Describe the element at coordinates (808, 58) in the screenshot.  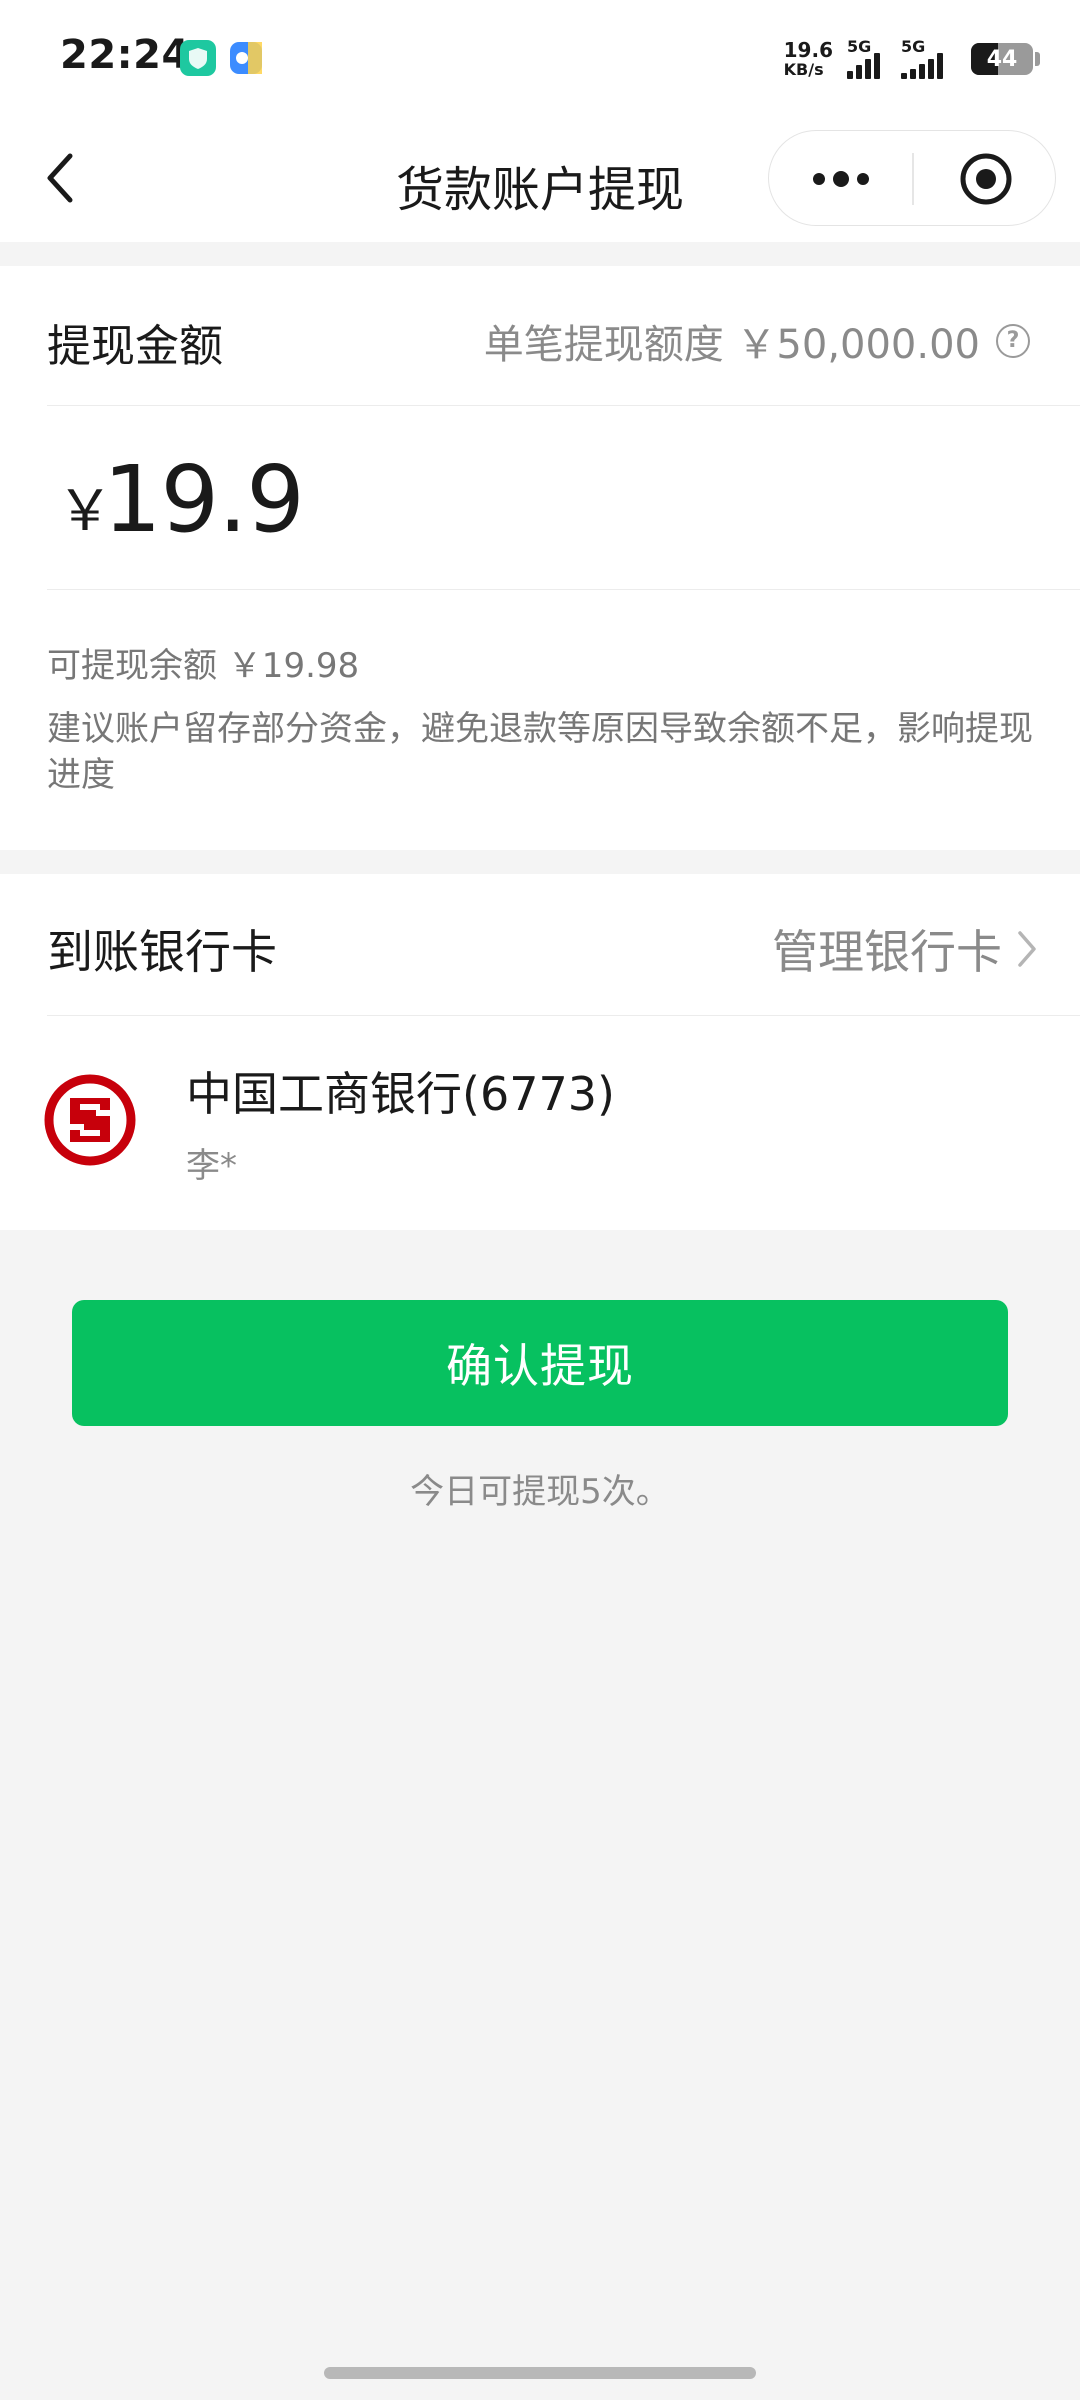
I see `network-speed: 19.6 KB/s` at that location.